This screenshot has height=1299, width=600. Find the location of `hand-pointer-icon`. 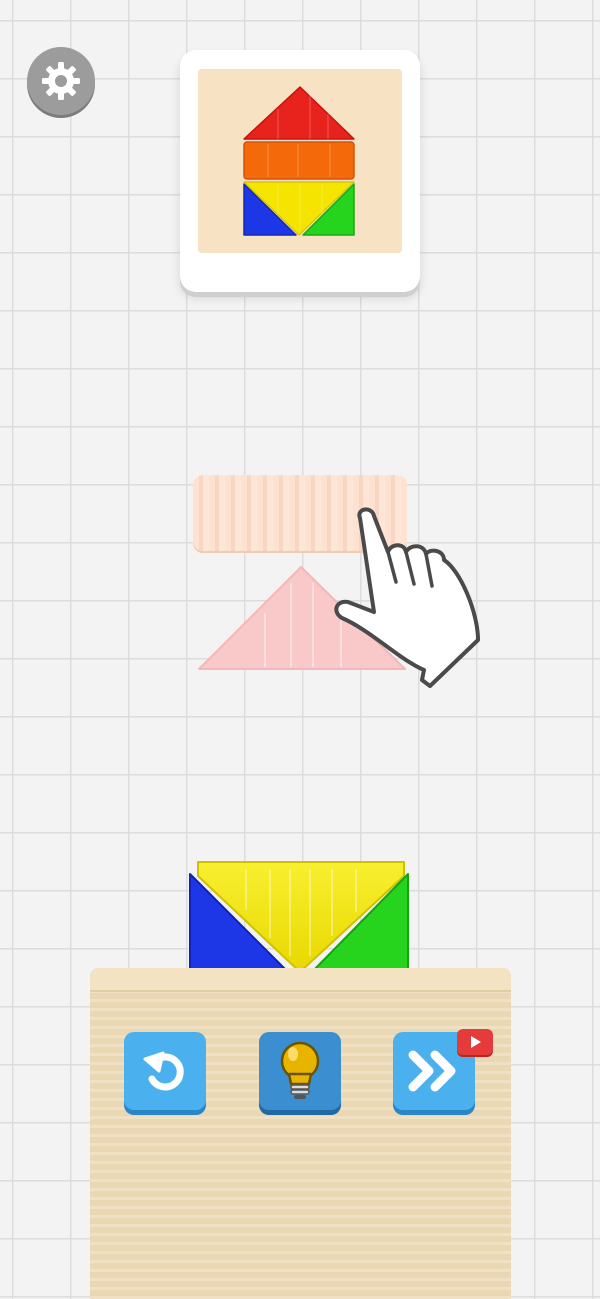

hand-pointer-icon is located at coordinates (407, 597).